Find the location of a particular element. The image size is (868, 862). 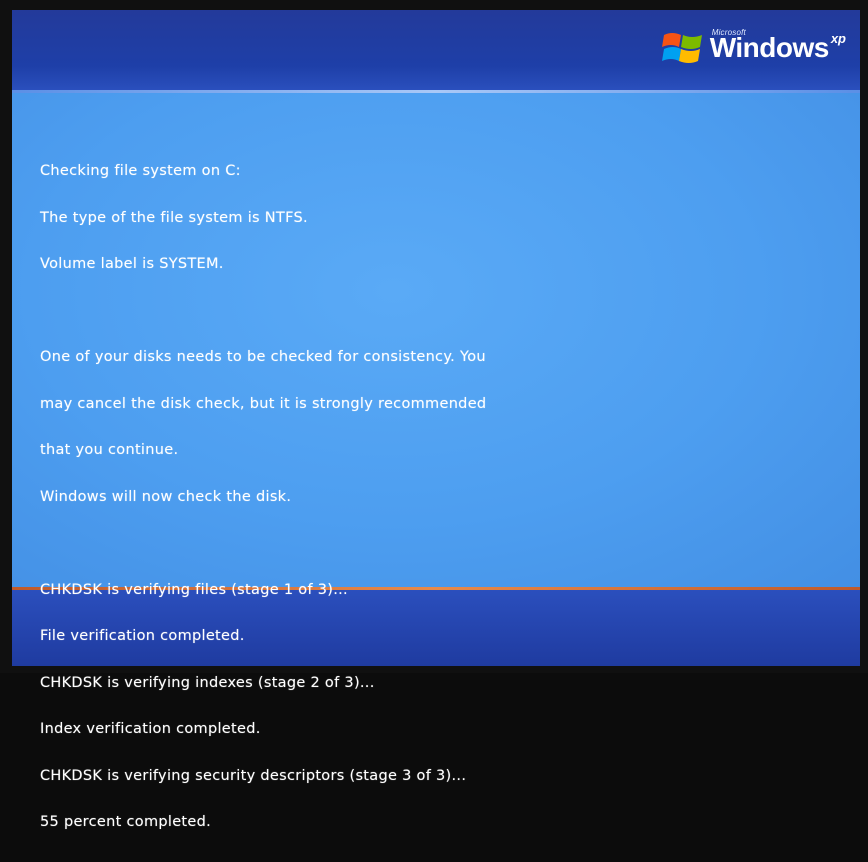

console-line: Checking file system on C: is located at coordinates (140, 171).